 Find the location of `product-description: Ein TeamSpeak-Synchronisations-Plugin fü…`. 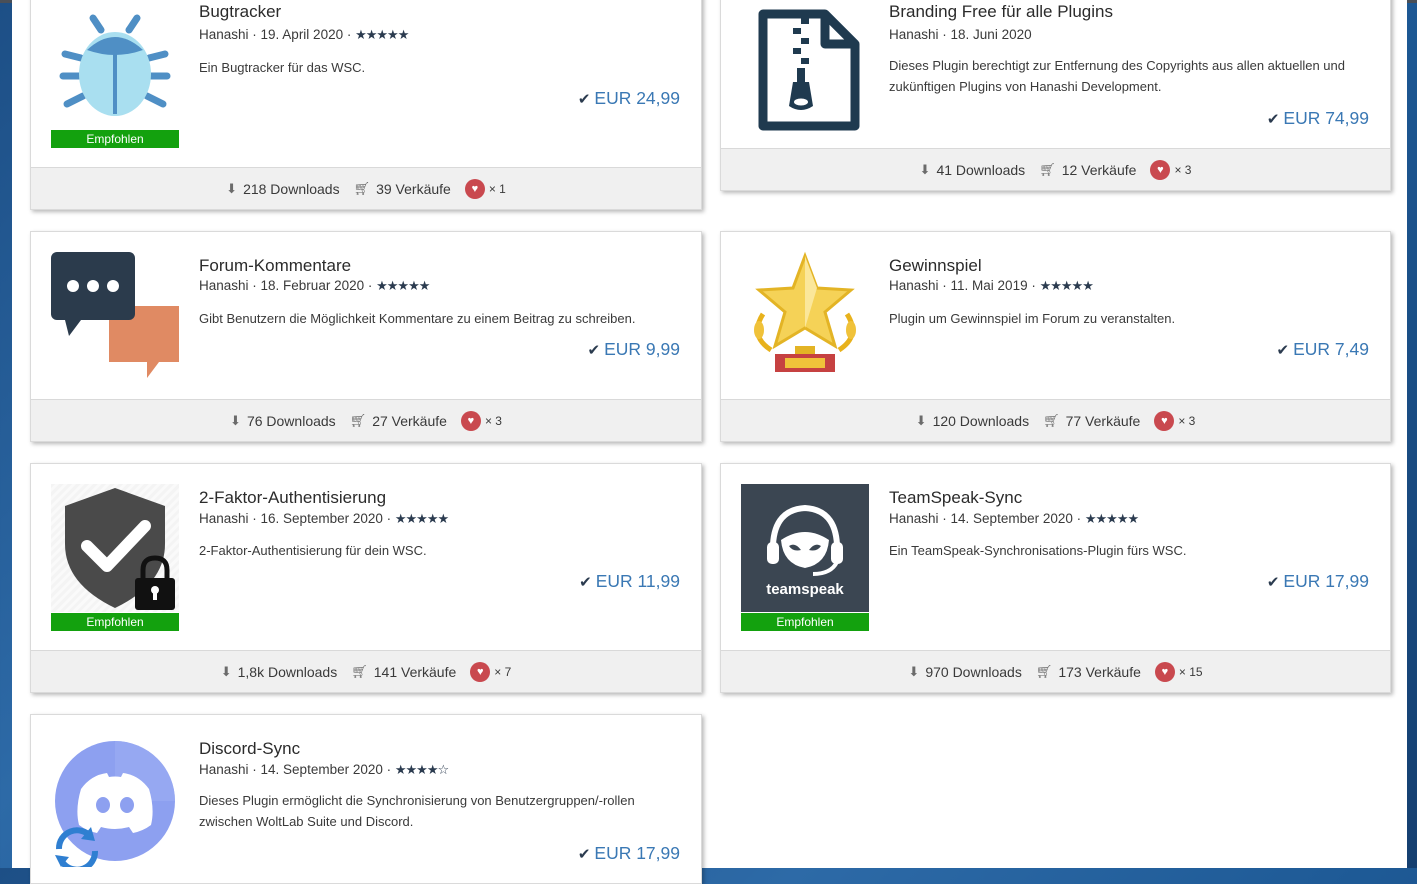

product-description: Ein TeamSpeak-Synchronisations-Plugin fü… is located at coordinates (1038, 550).